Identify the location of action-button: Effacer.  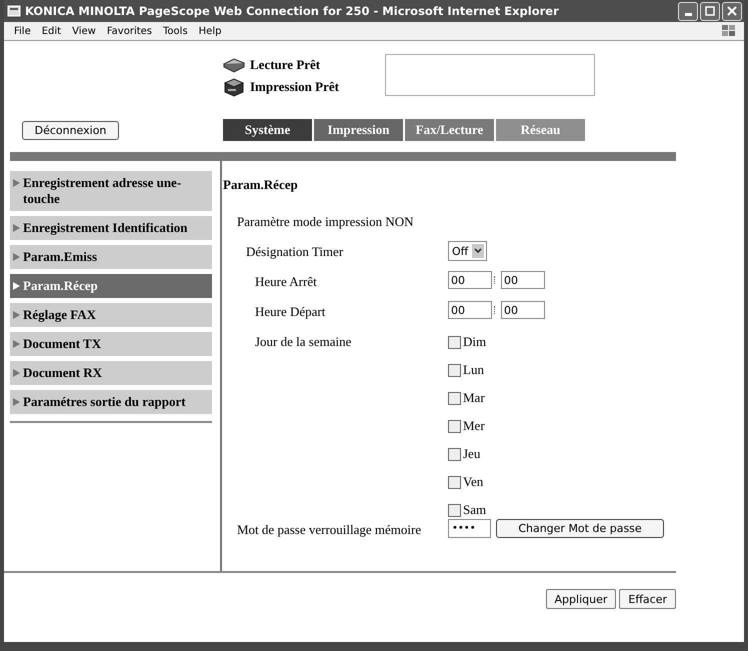
(647, 599).